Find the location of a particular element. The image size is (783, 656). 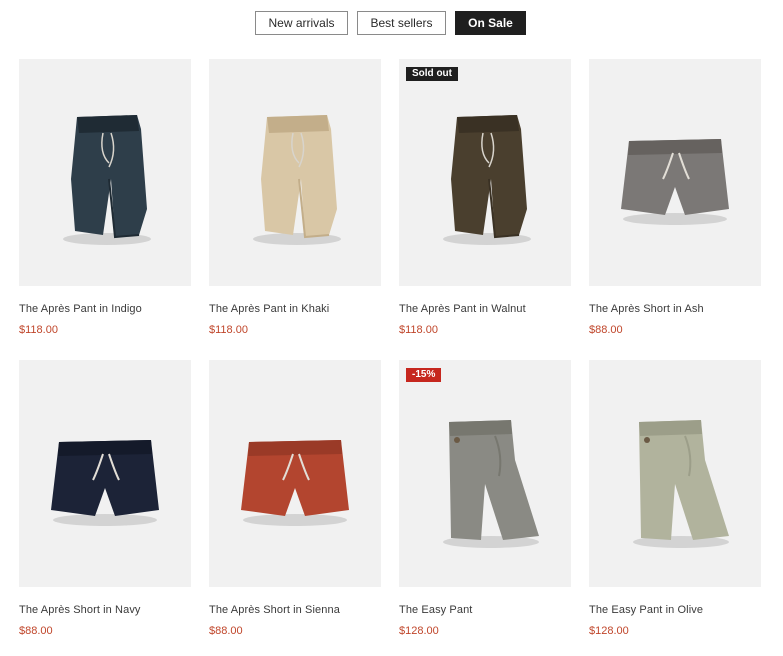

tab-best-sellers: Best sellers is located at coordinates (401, 23).